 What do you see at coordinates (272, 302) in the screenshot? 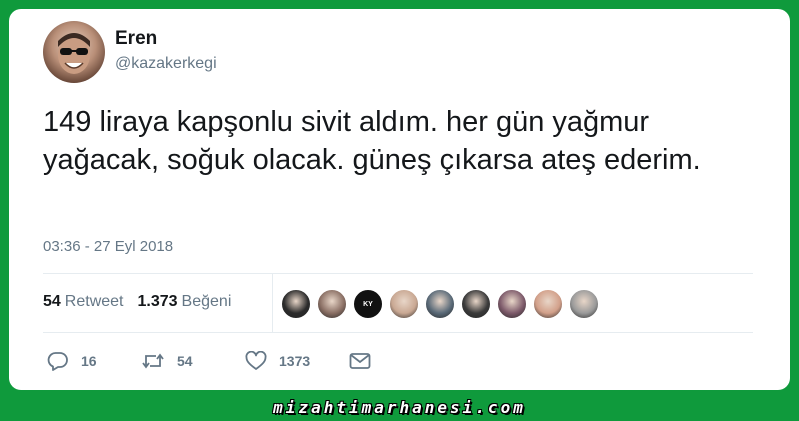
I see `stats-separator` at bounding box center [272, 302].